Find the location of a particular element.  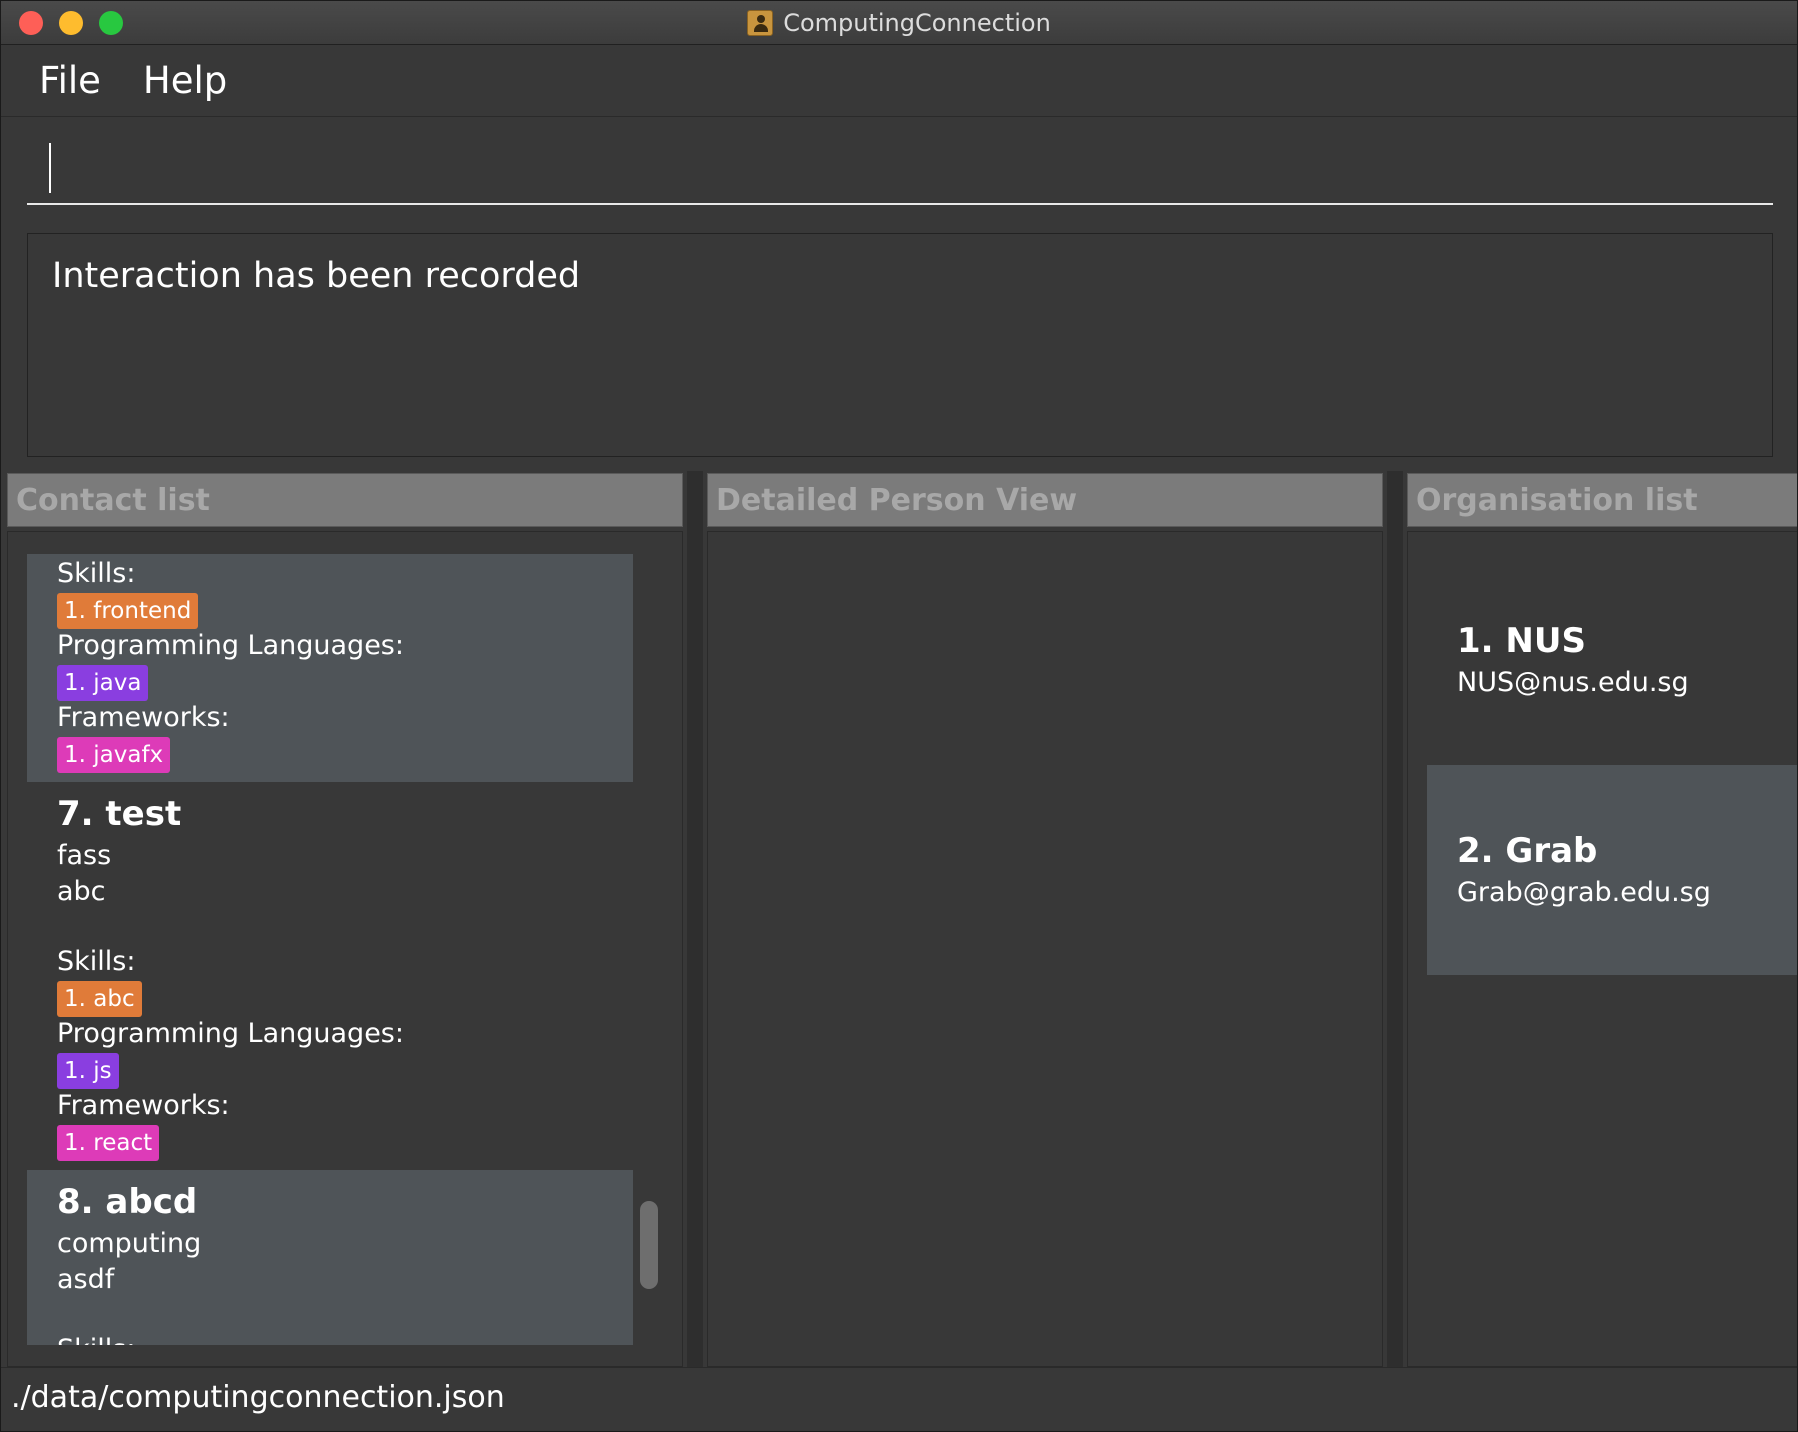

contact-detail: abc is located at coordinates (81, 891).